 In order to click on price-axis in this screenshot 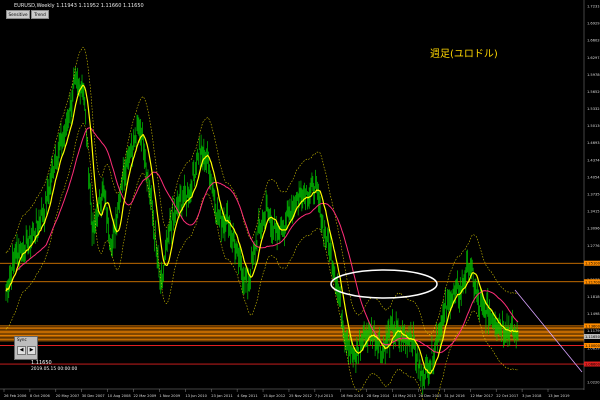, I will do `click(592, 200)`.